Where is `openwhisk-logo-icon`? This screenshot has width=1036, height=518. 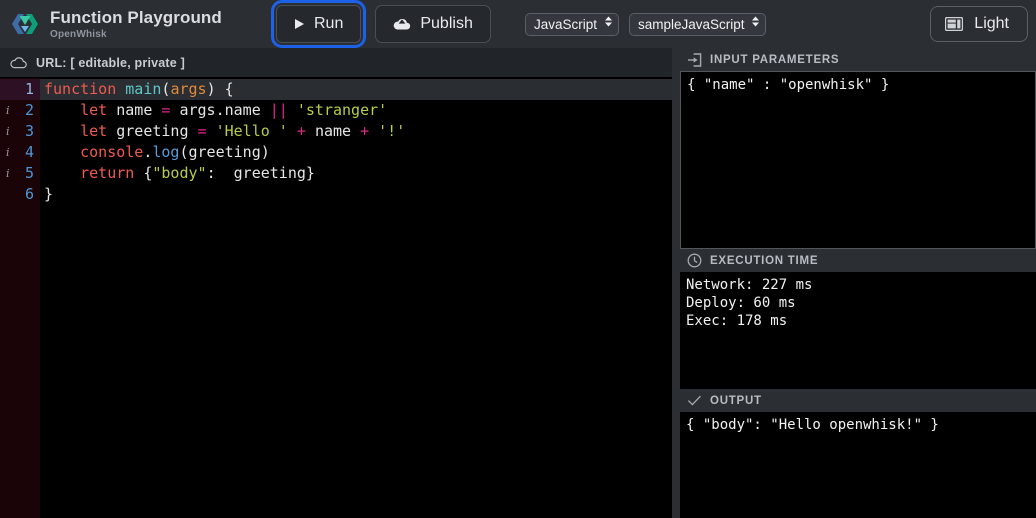
openwhisk-logo-icon is located at coordinates (25, 24).